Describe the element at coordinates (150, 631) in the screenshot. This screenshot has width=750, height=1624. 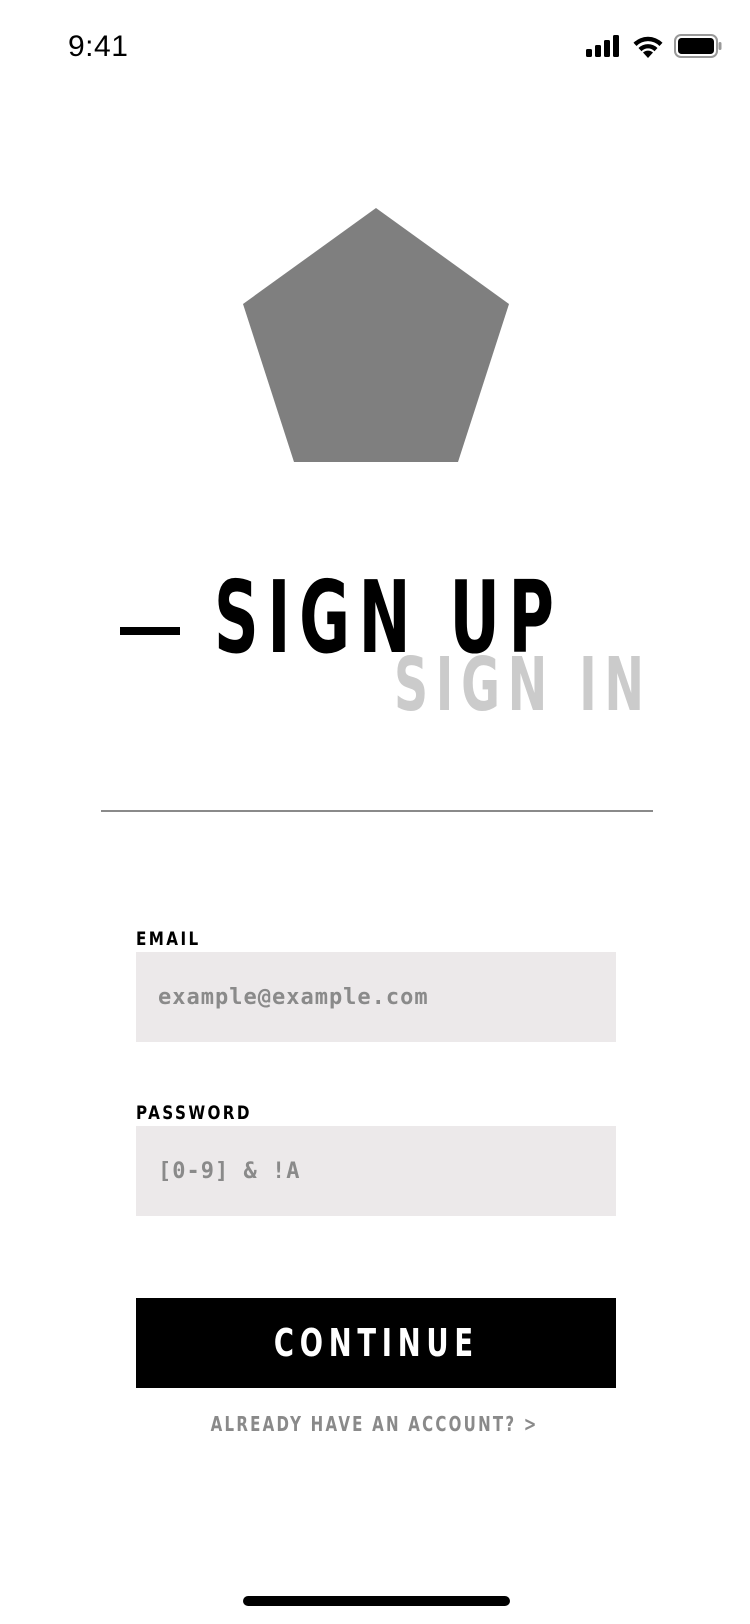
I see `active-tab-indicator` at that location.